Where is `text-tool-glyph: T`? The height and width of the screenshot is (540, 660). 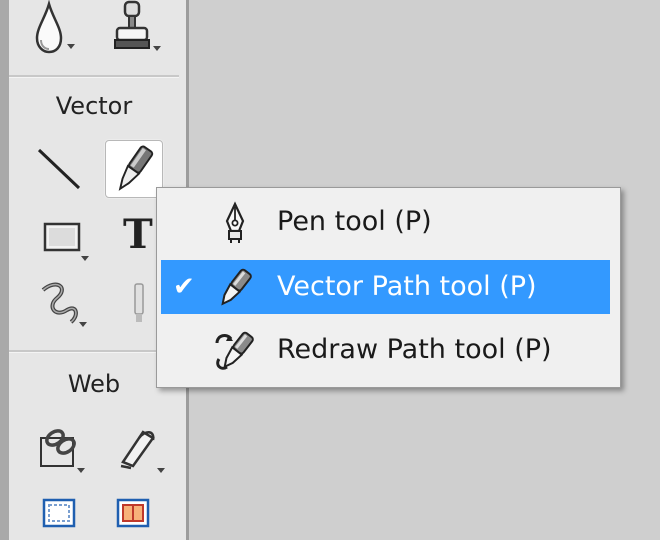
text-tool-glyph: T is located at coordinates (138, 234).